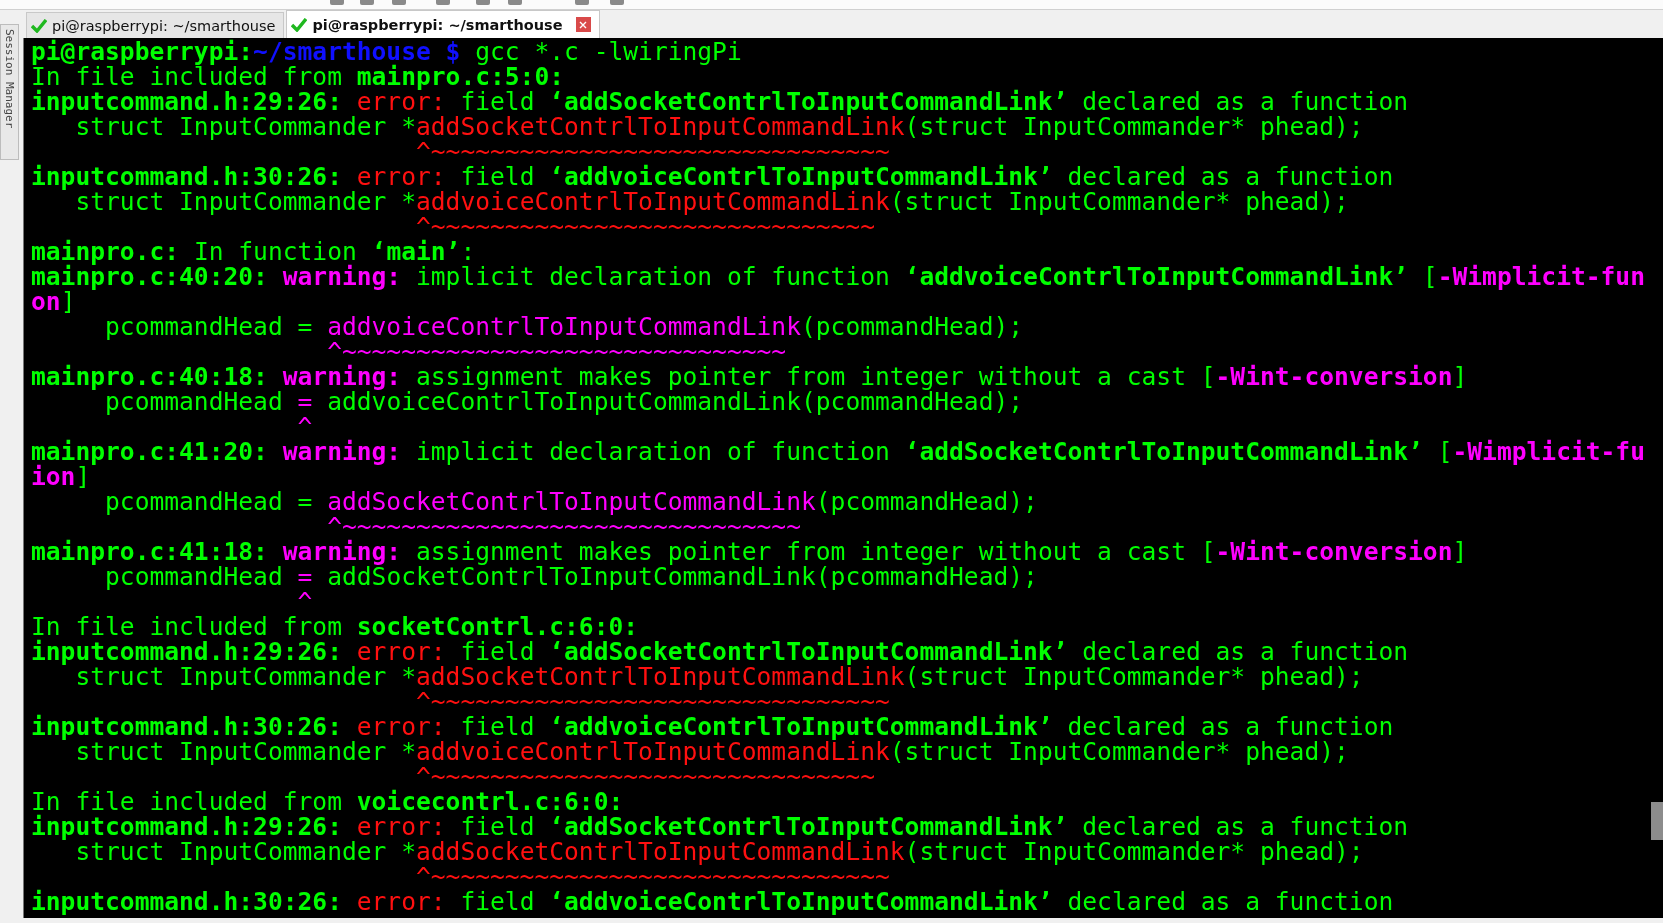 The width and height of the screenshot is (1663, 923). What do you see at coordinates (298, 76) in the screenshot?
I see `terminal-line: In file included from mainpro.c:5:0:` at bounding box center [298, 76].